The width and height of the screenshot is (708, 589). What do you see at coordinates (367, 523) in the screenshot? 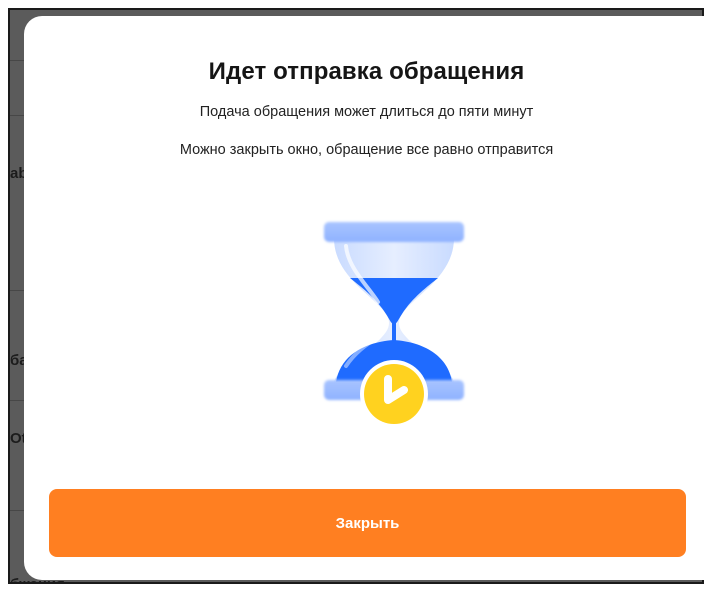
I see `close-button: Закрыть` at bounding box center [367, 523].